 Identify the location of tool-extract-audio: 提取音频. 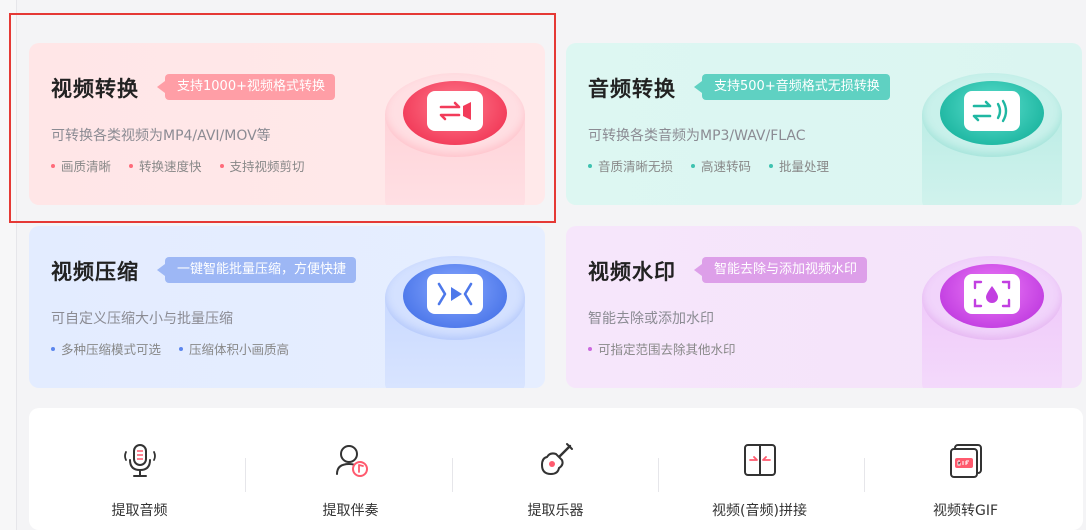
(139, 469).